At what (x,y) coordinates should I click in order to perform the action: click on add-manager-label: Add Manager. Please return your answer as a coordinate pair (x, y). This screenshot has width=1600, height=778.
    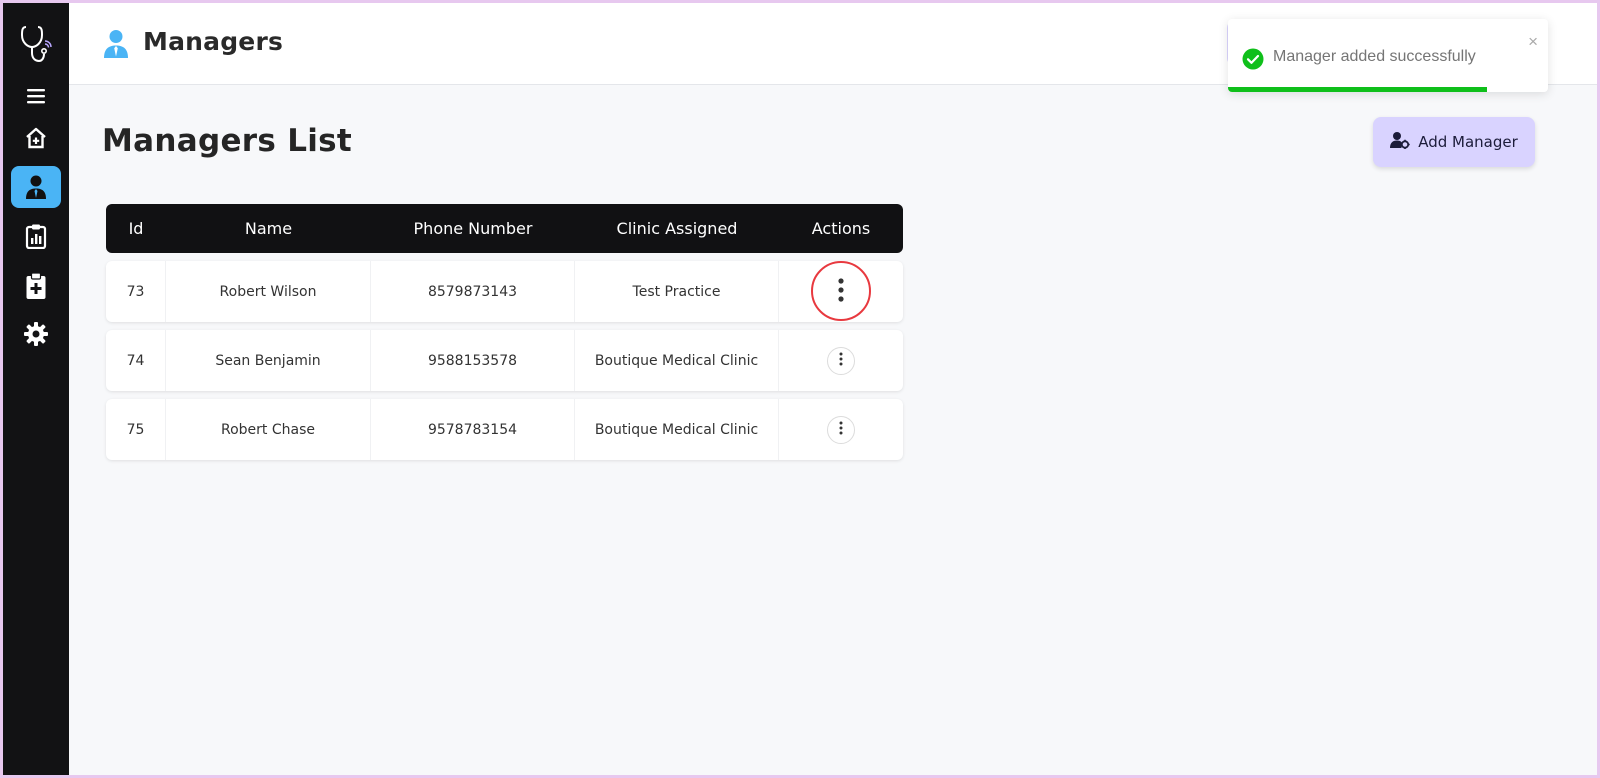
    Looking at the image, I should click on (1468, 142).